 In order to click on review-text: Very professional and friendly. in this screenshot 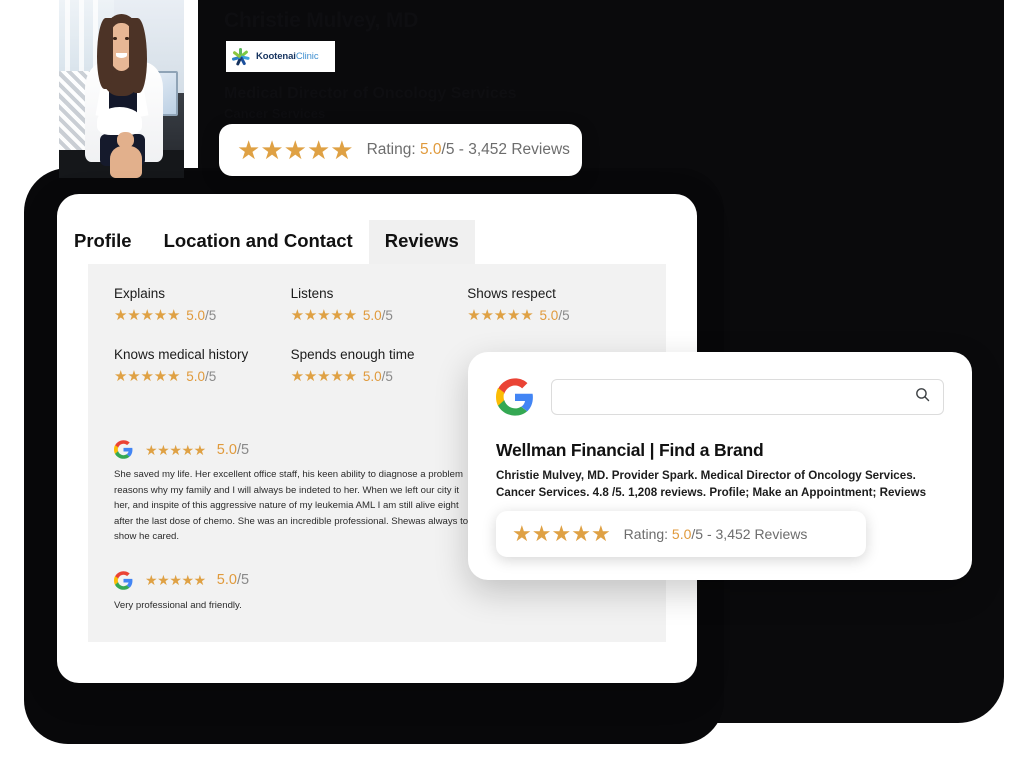, I will do `click(178, 605)`.